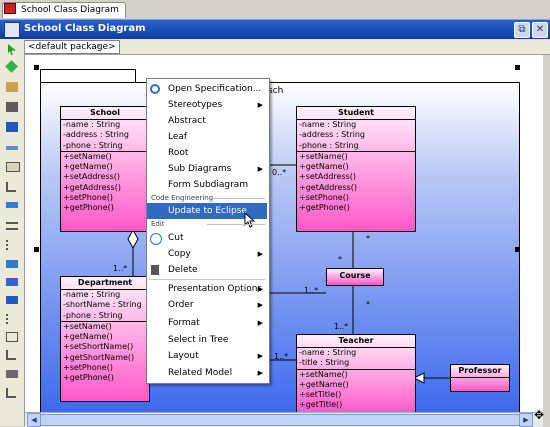 The image size is (550, 427). I want to click on menu-item-form-subdiagram: Form Subdiagram, so click(207, 185).